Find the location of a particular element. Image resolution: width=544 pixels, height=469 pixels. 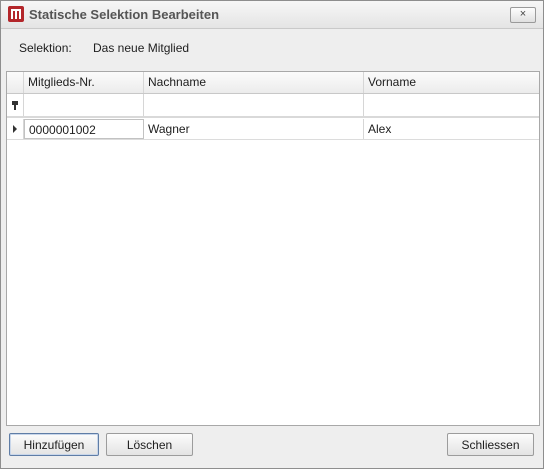

column-header-last-name: Nachname is located at coordinates (254, 82).